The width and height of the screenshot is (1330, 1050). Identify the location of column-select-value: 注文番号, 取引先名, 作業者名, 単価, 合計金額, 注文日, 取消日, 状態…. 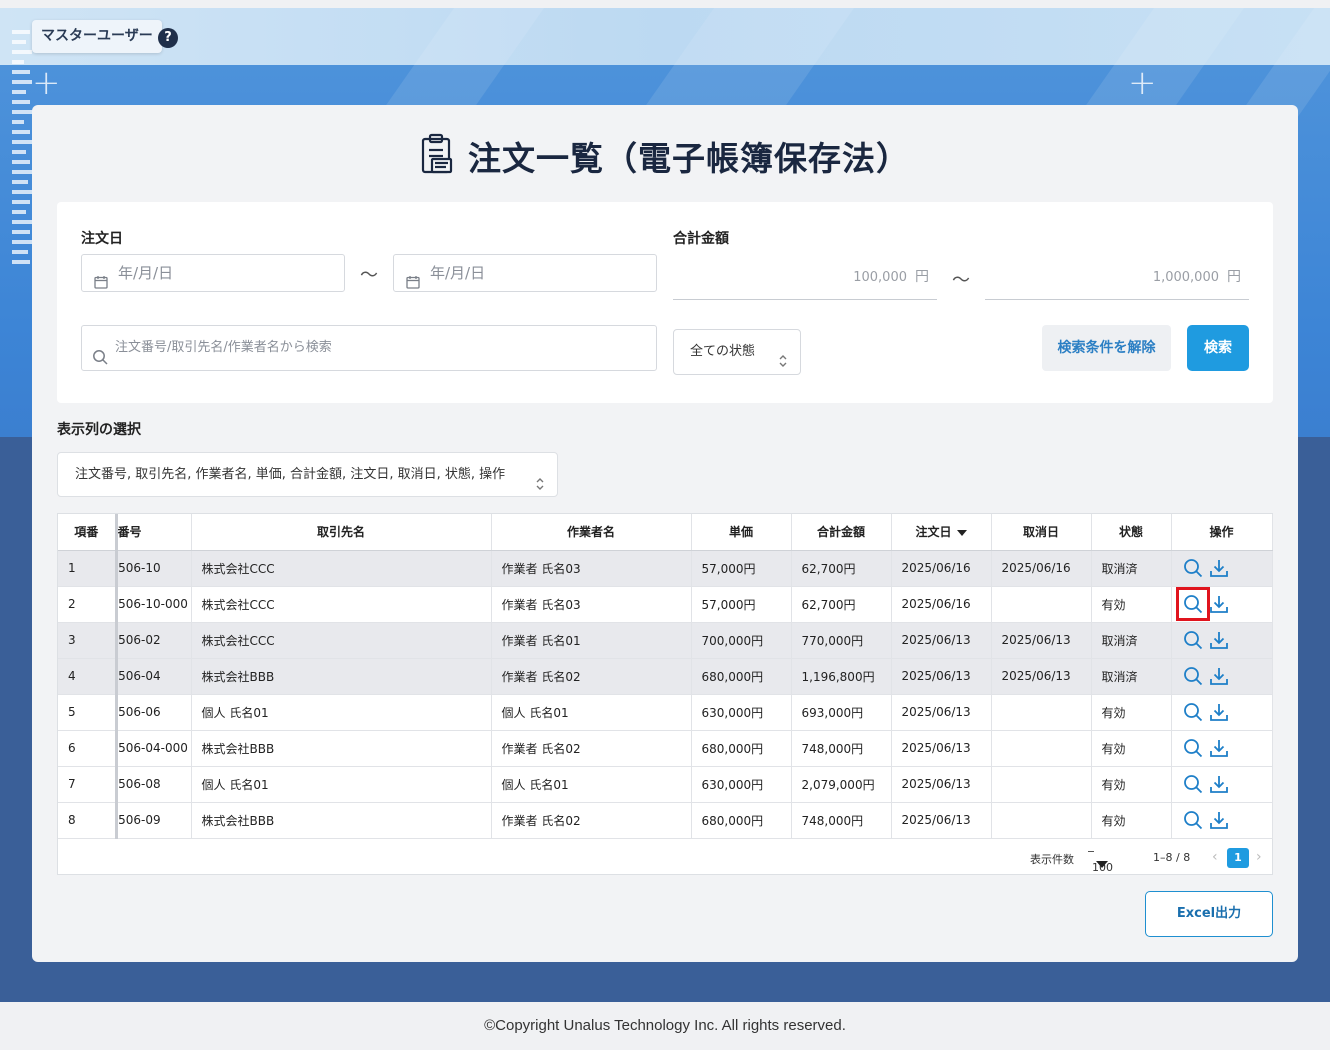
(290, 474).